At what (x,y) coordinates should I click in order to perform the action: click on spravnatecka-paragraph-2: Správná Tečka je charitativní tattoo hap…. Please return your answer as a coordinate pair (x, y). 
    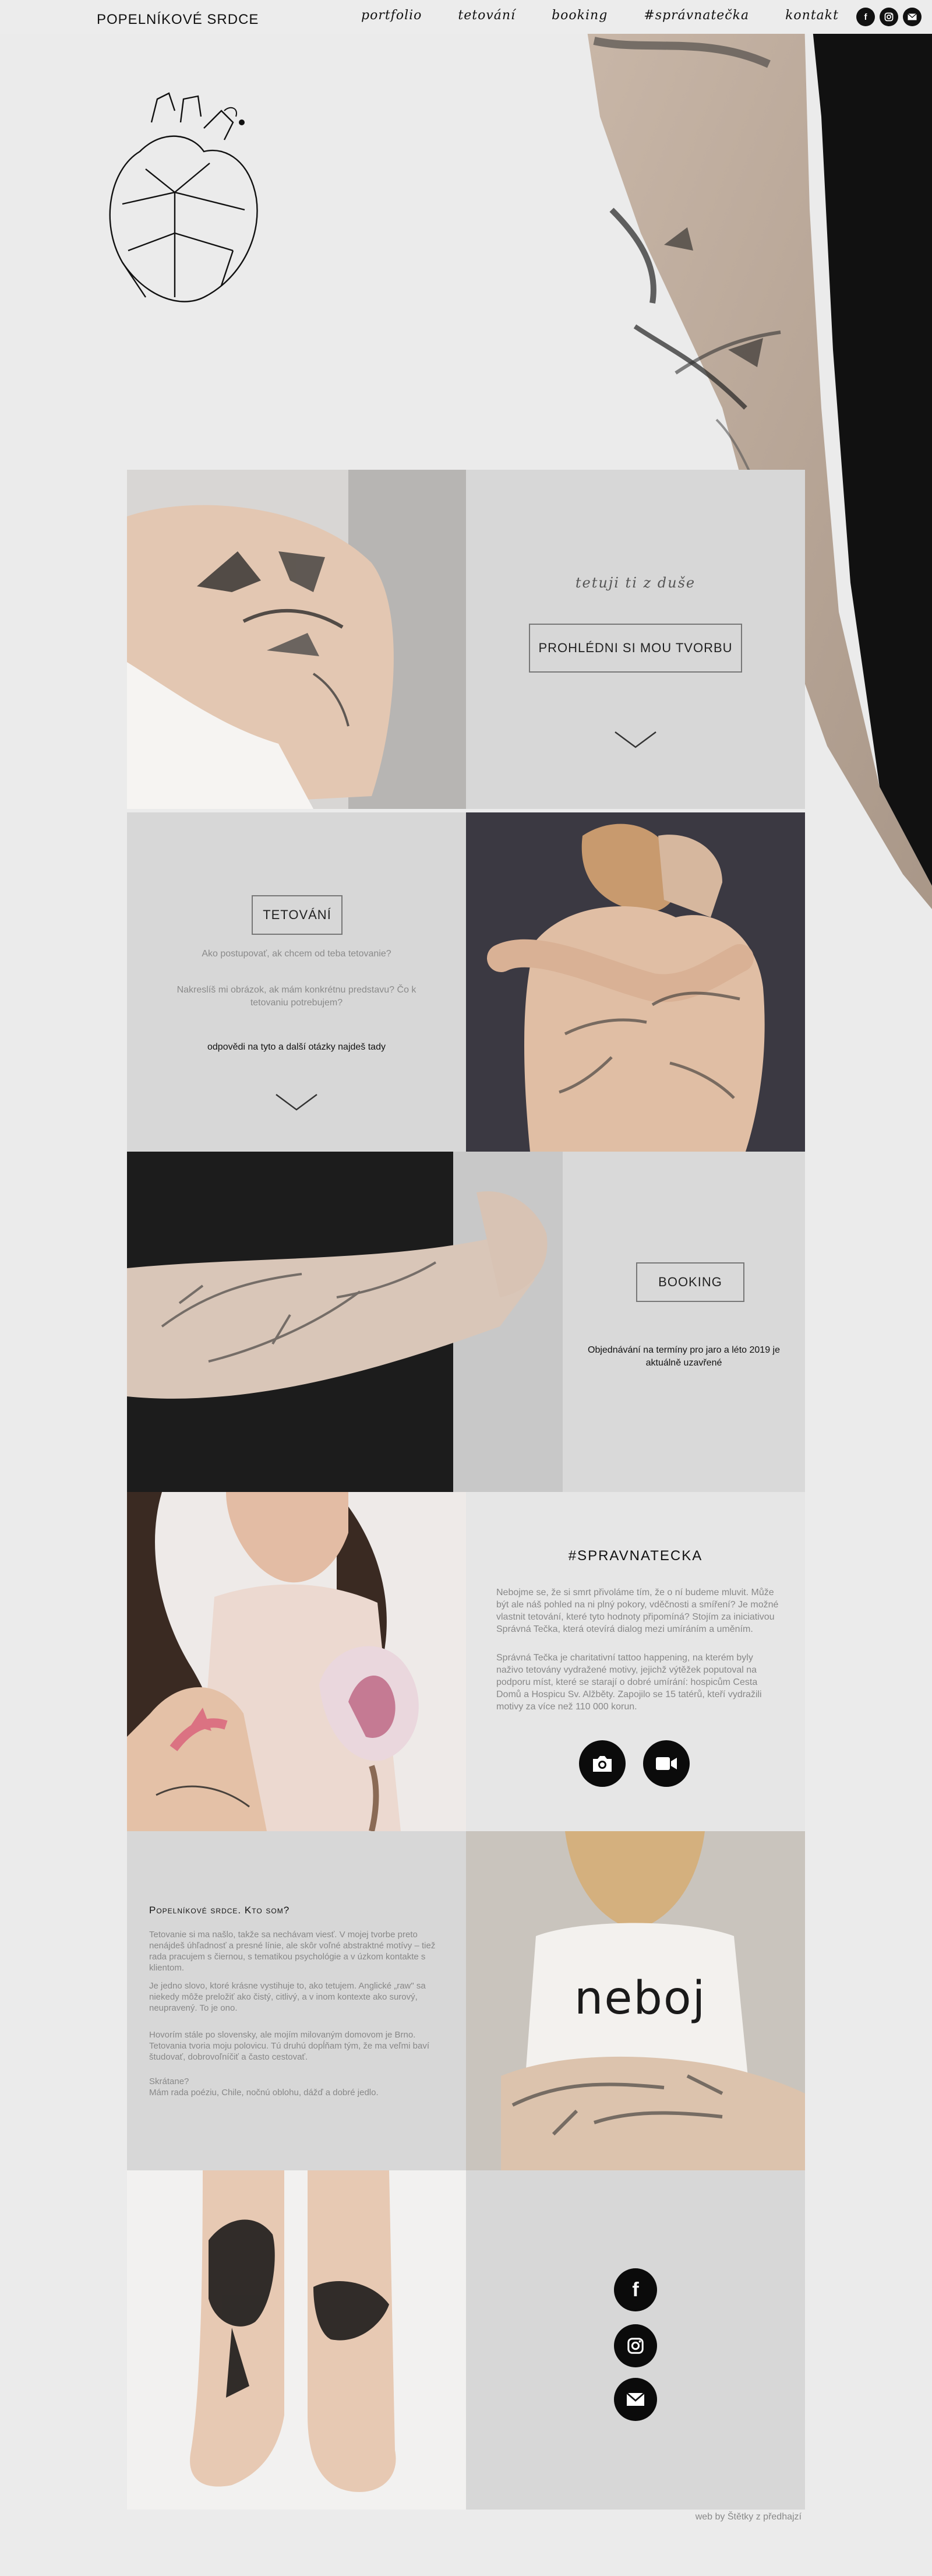
    Looking at the image, I should click on (629, 1683).